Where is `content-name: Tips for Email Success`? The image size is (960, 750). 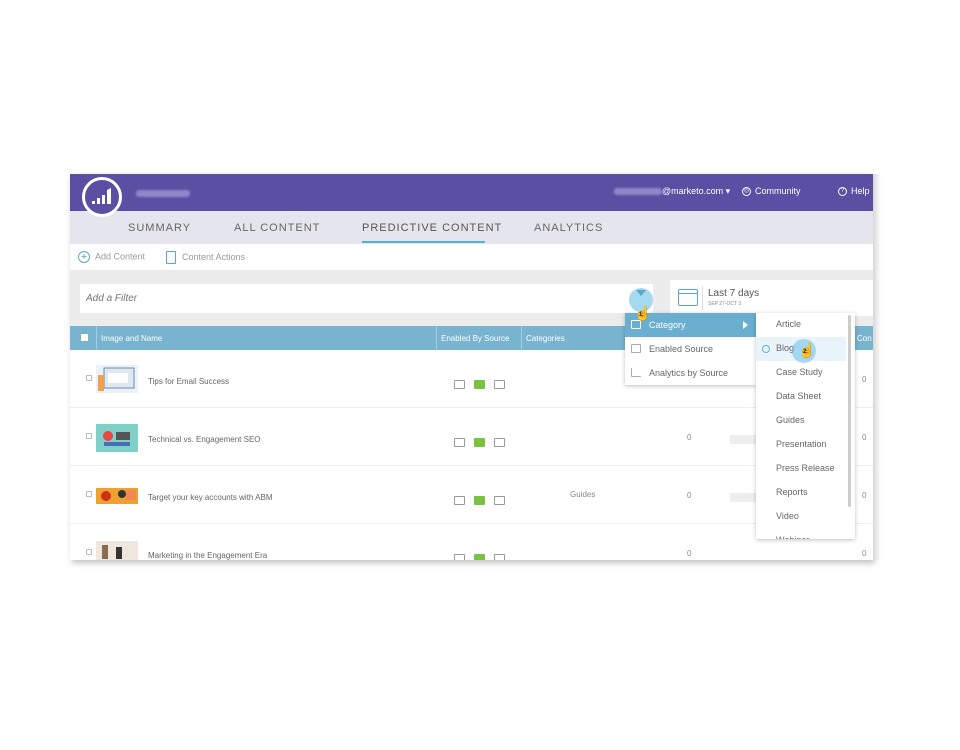 content-name: Tips for Email Success is located at coordinates (188, 381).